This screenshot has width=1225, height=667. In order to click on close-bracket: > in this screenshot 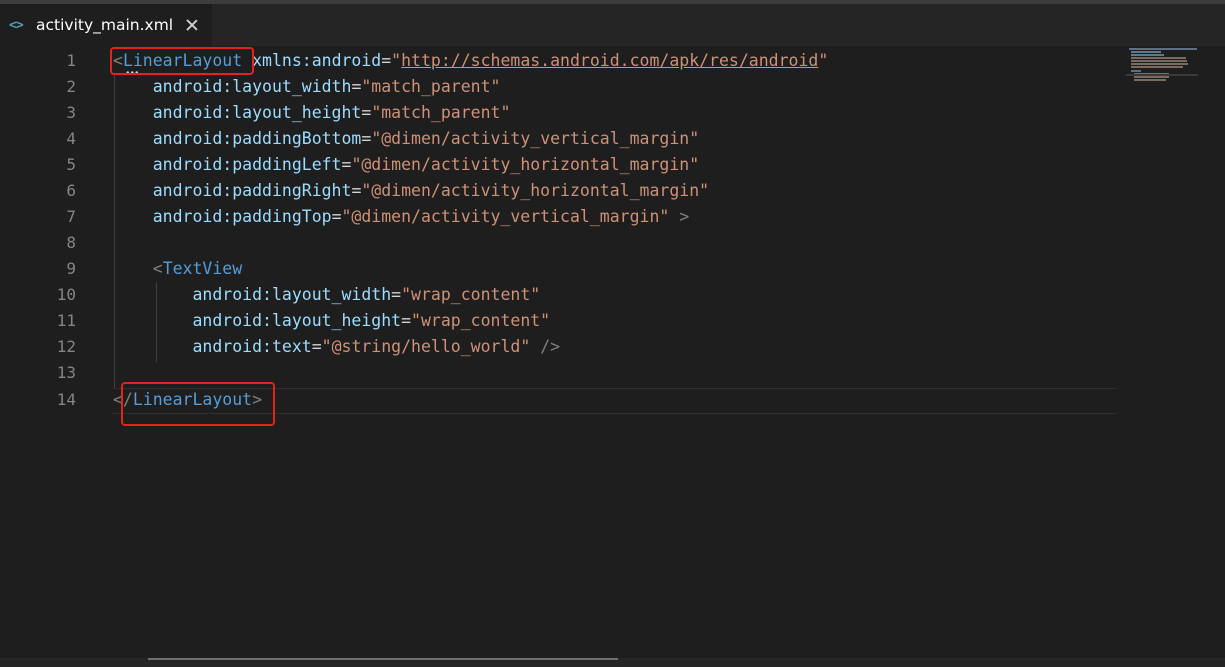, I will do `click(679, 216)`.